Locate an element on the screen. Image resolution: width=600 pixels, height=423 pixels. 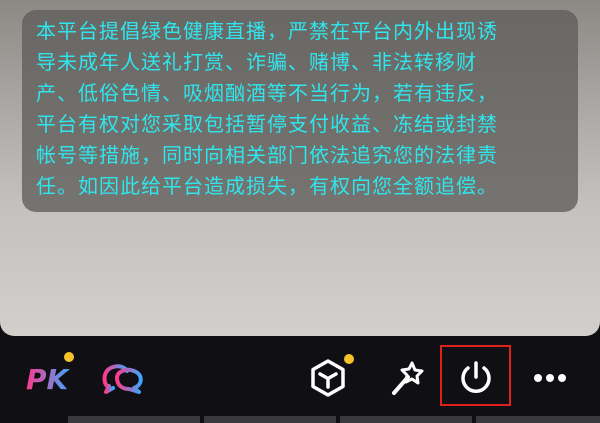
beauty-effects-button is located at coordinates (406, 378).